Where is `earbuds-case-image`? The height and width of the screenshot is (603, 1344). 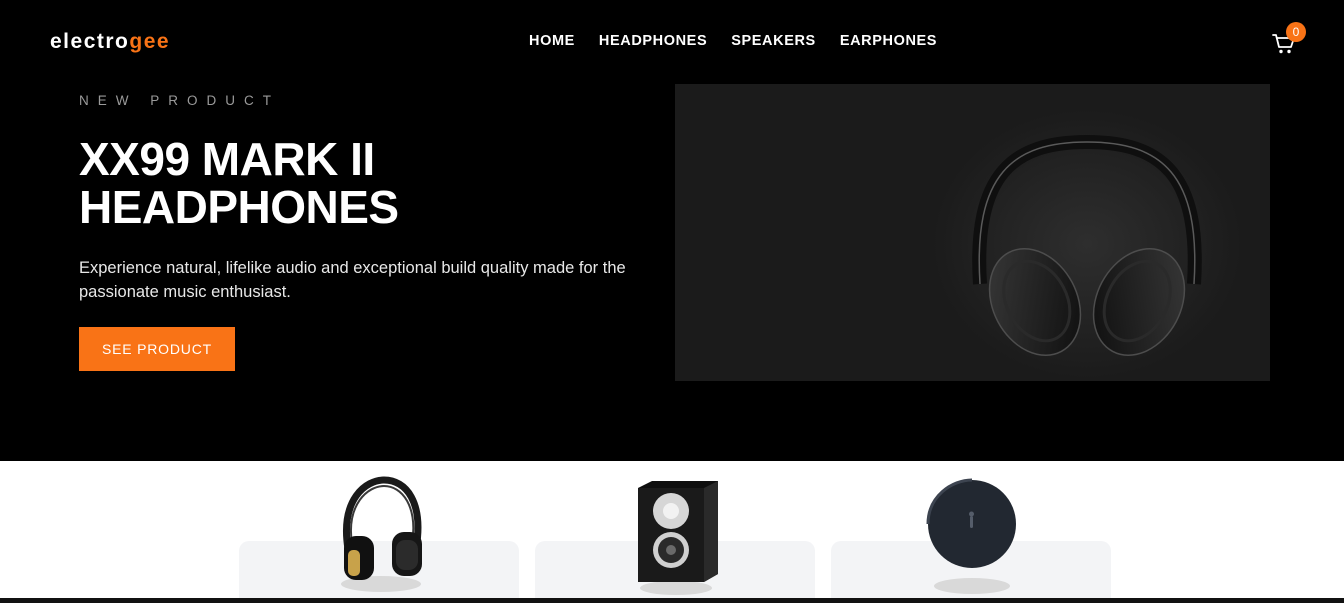
earbuds-case-image is located at coordinates (971, 536).